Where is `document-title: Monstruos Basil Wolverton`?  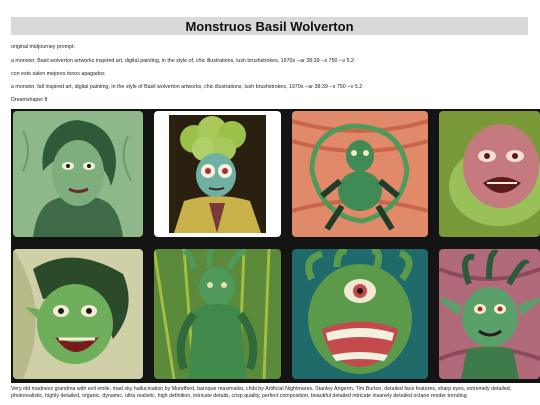 document-title: Monstruos Basil Wolverton is located at coordinates (269, 26).